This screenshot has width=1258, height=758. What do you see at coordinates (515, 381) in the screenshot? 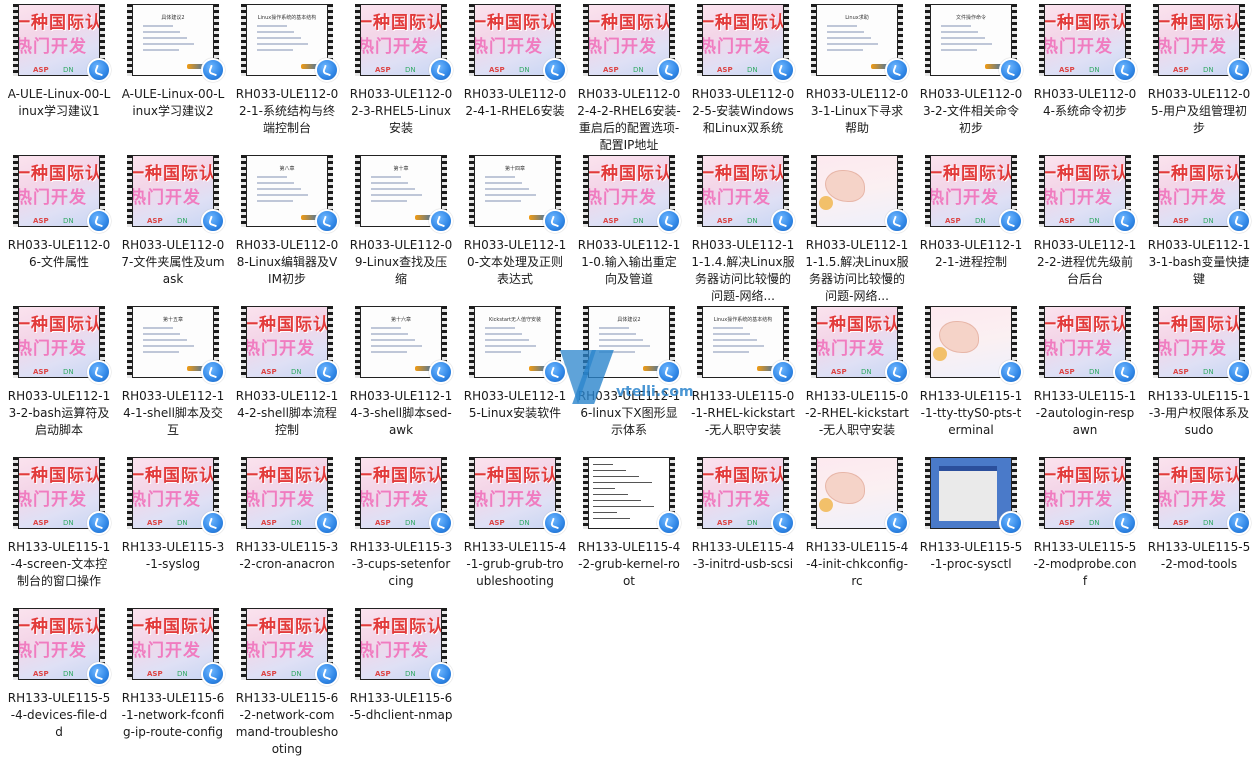
I see `file-item: Kickstart无人值守安装 RH033-ULE112-15-Linux安装软件` at bounding box center [515, 381].